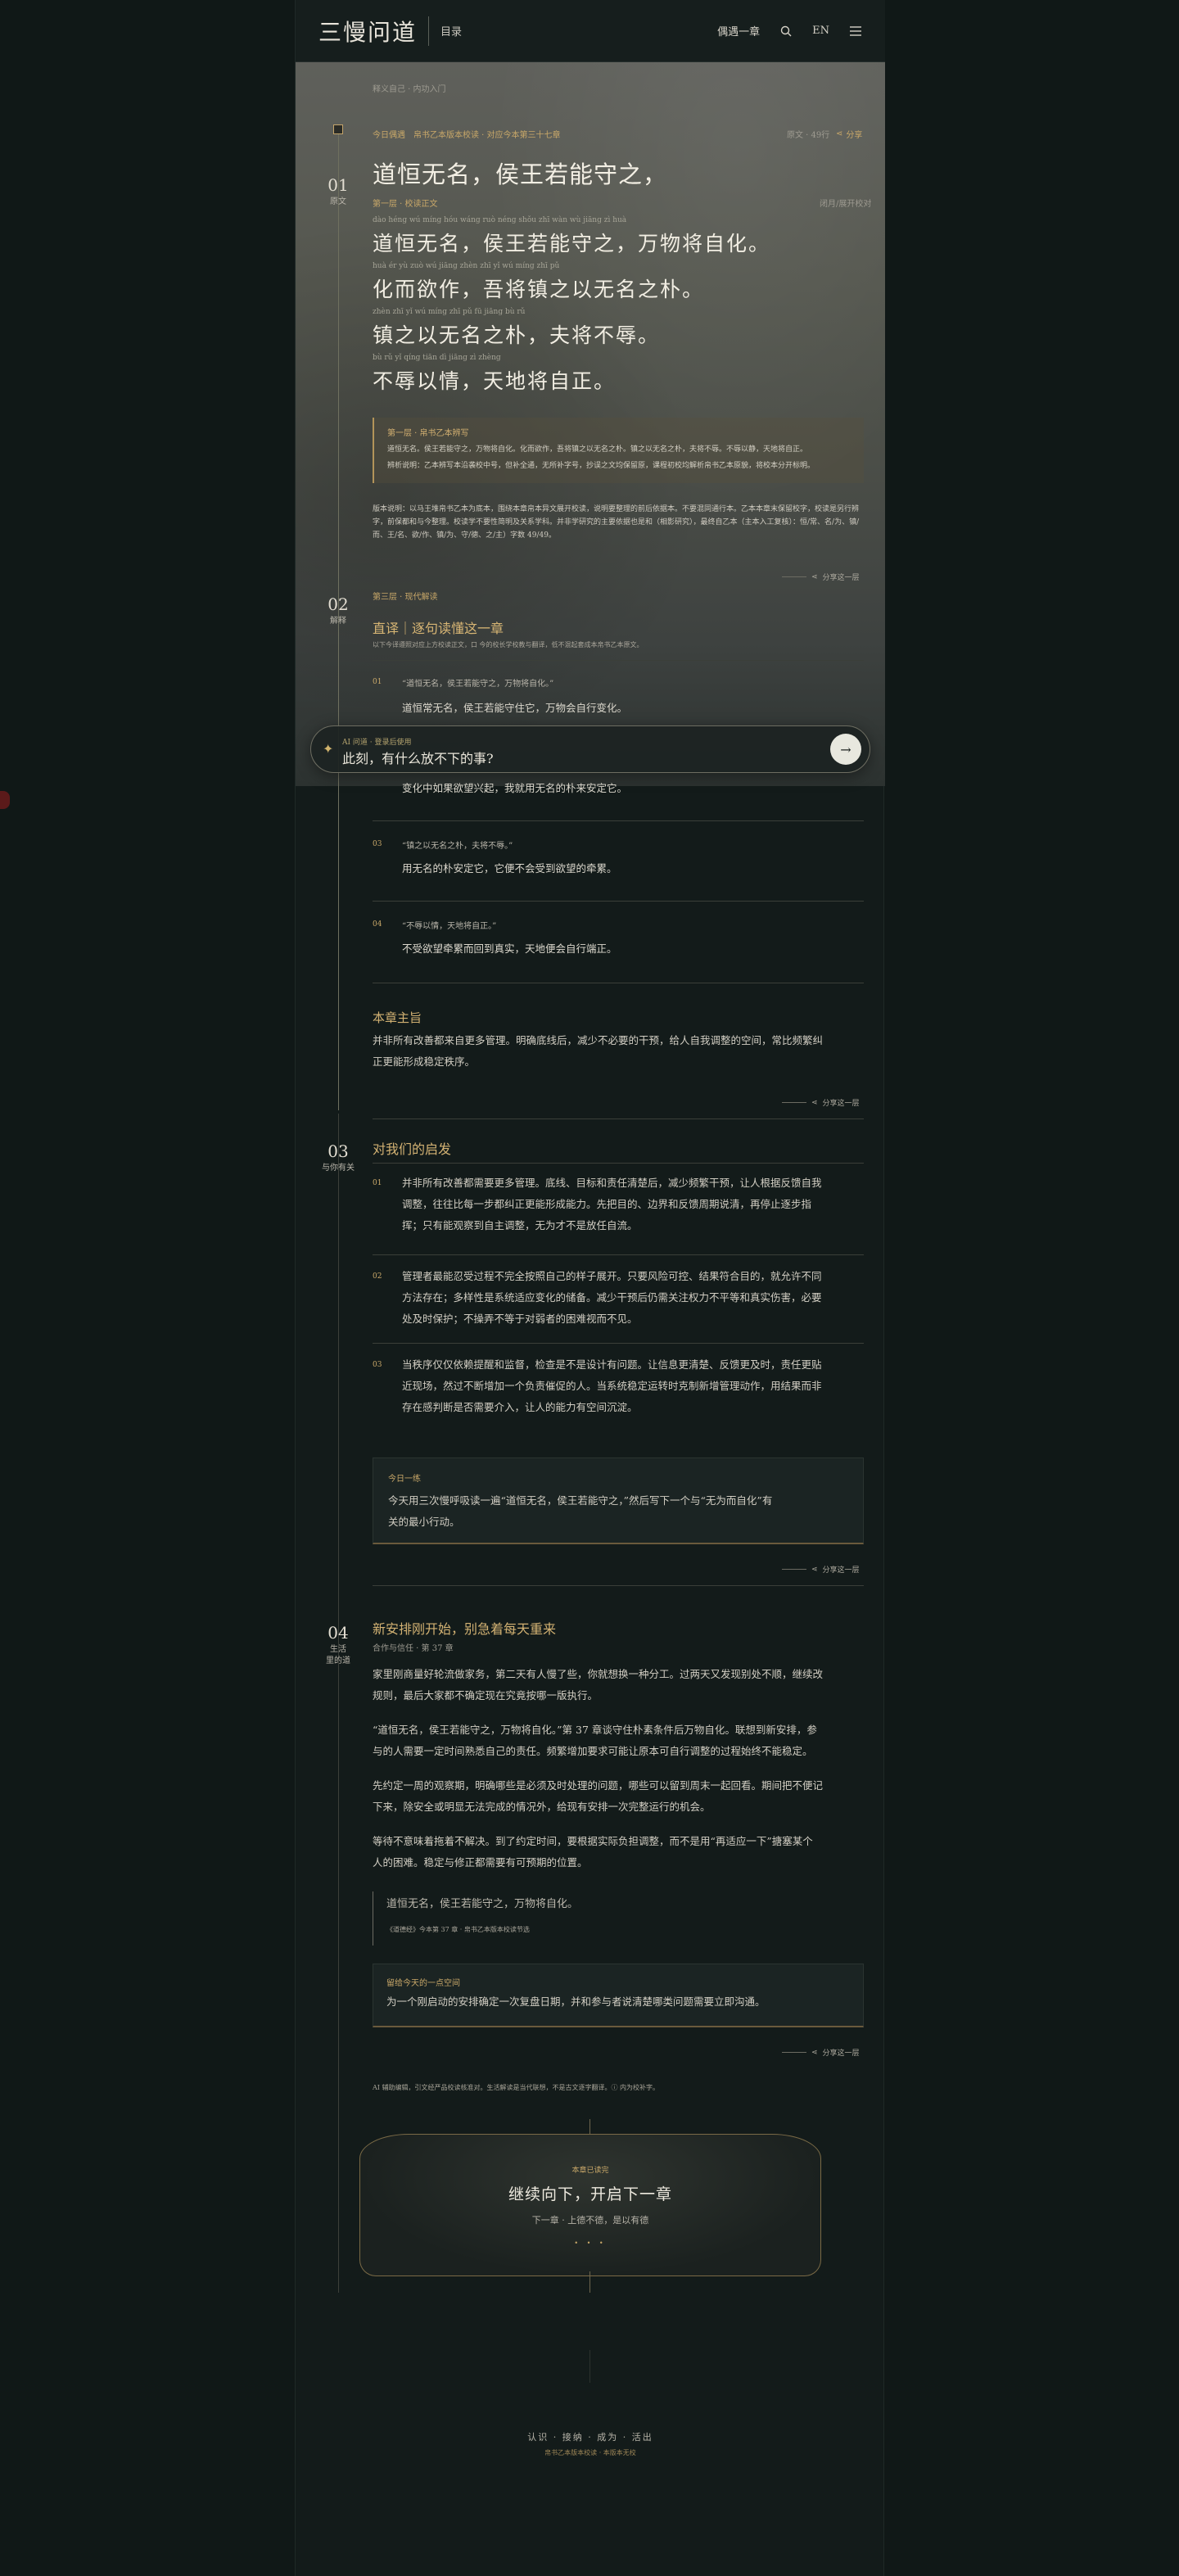  Describe the element at coordinates (377, 743) in the screenshot. I see `ai-label: AI 问道 · 登录后使用` at that location.